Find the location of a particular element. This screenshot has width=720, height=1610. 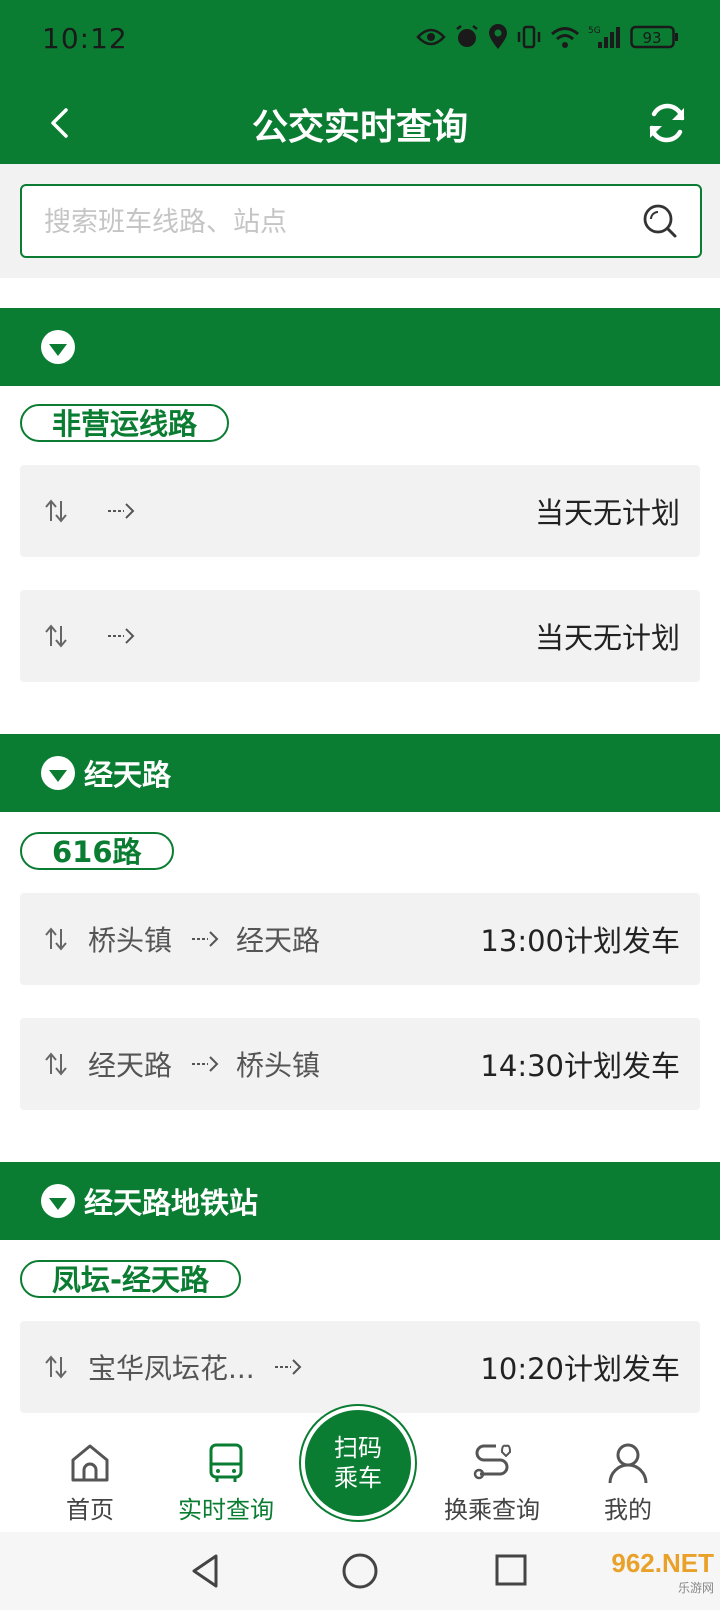

route-tag: 非营运线路 is located at coordinates (125, 423).